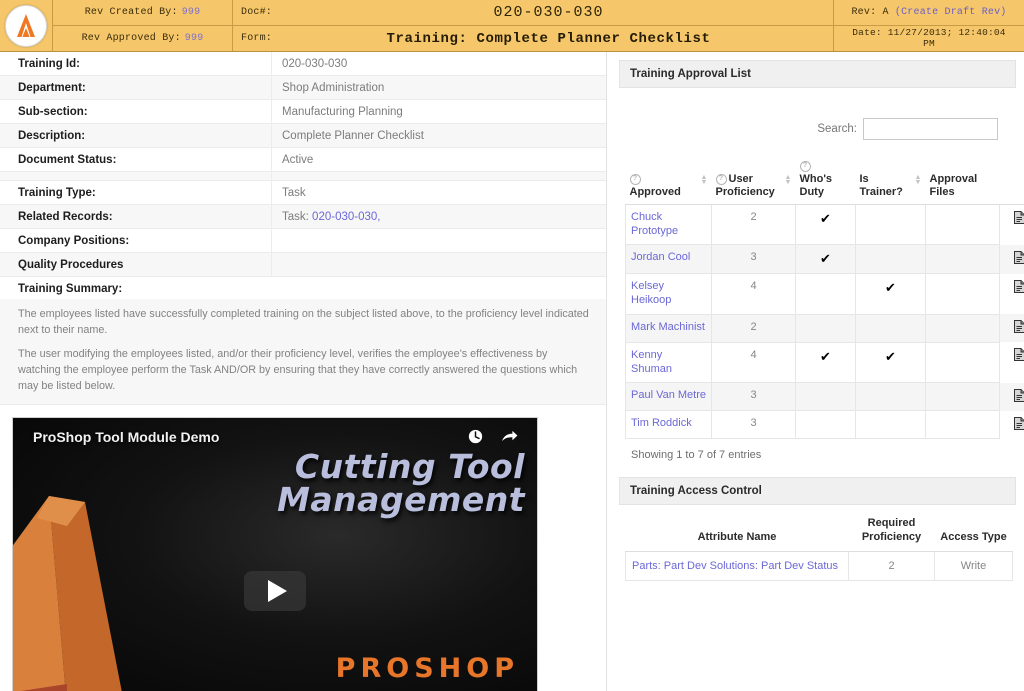 This screenshot has width=1024, height=691. I want to click on column-header-is-trainer: Is Trainer? ▲ ▼, so click(890, 181).